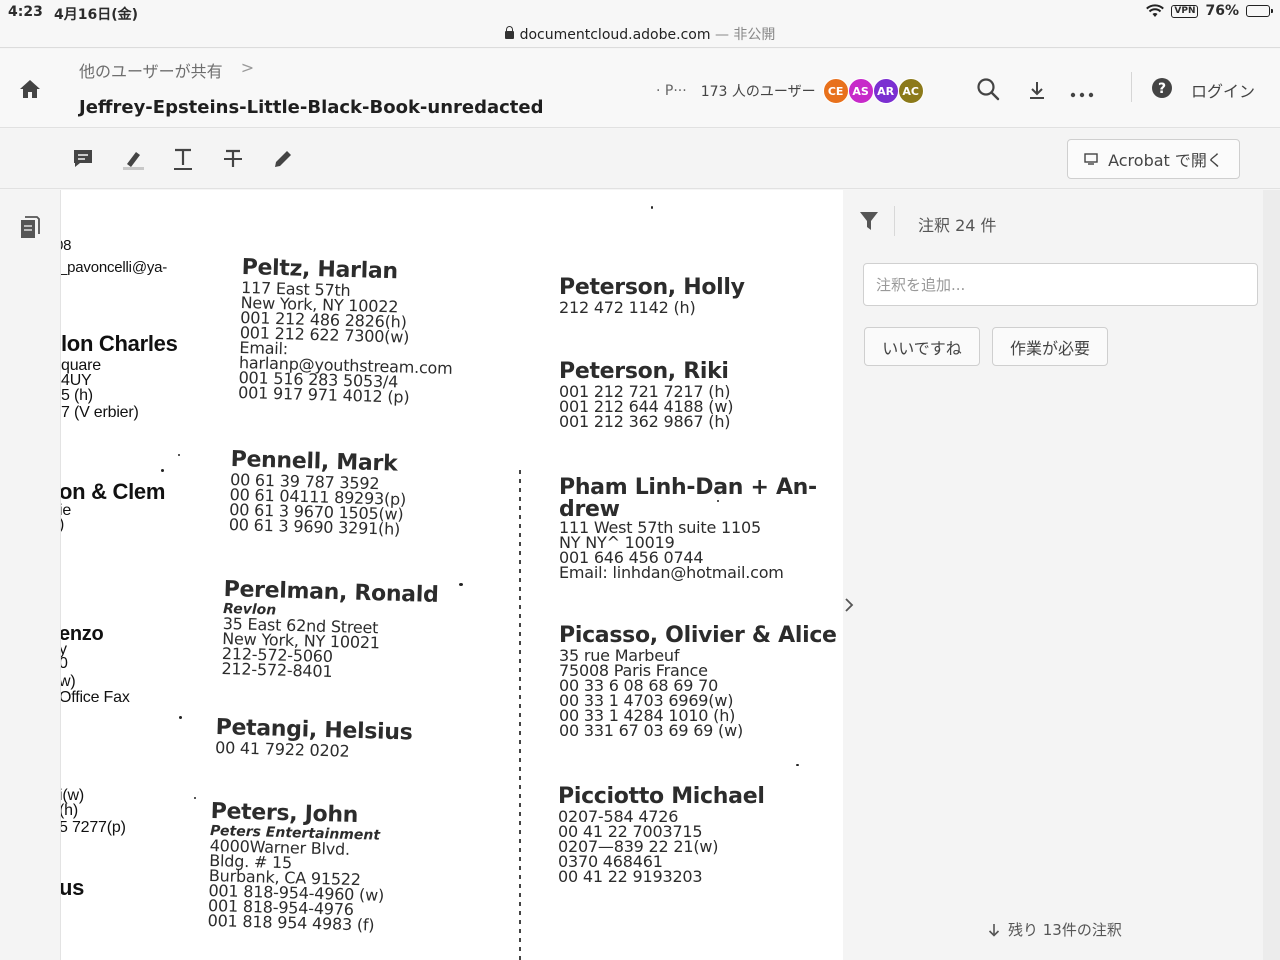 The image size is (1280, 960). I want to click on avatar-group: CE AS AR AC, so click(873, 91).